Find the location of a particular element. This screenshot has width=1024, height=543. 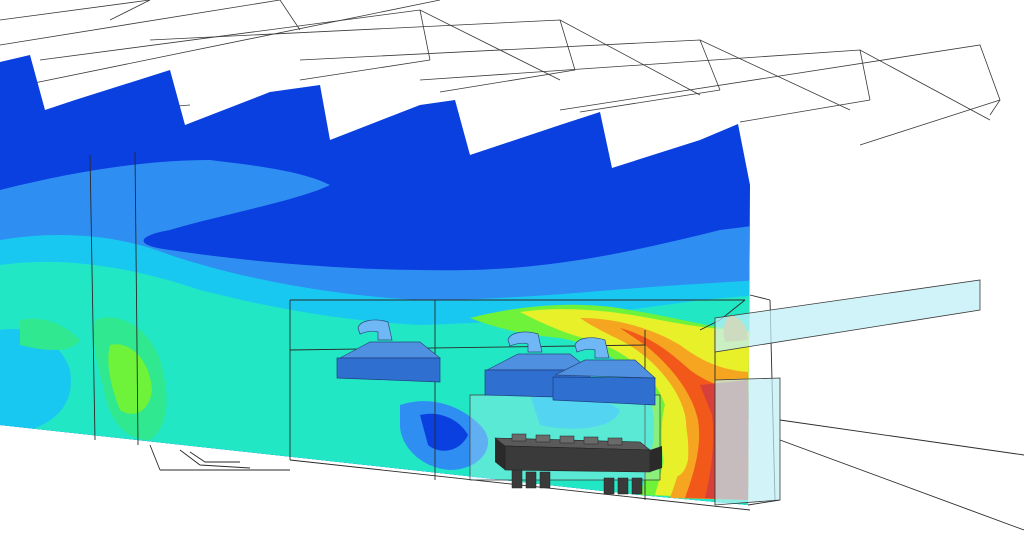

supply-duct is located at coordinates (847, 392).